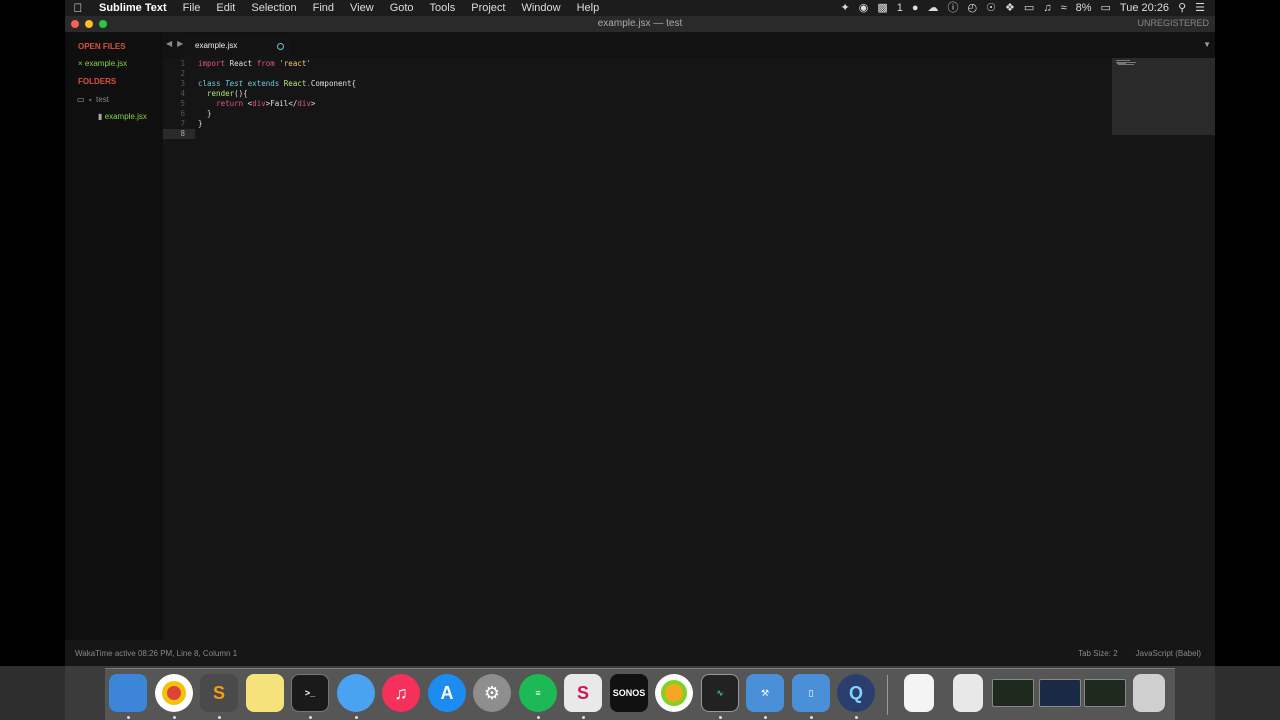  I want to click on volume-icon: ♫, so click(1047, 8).